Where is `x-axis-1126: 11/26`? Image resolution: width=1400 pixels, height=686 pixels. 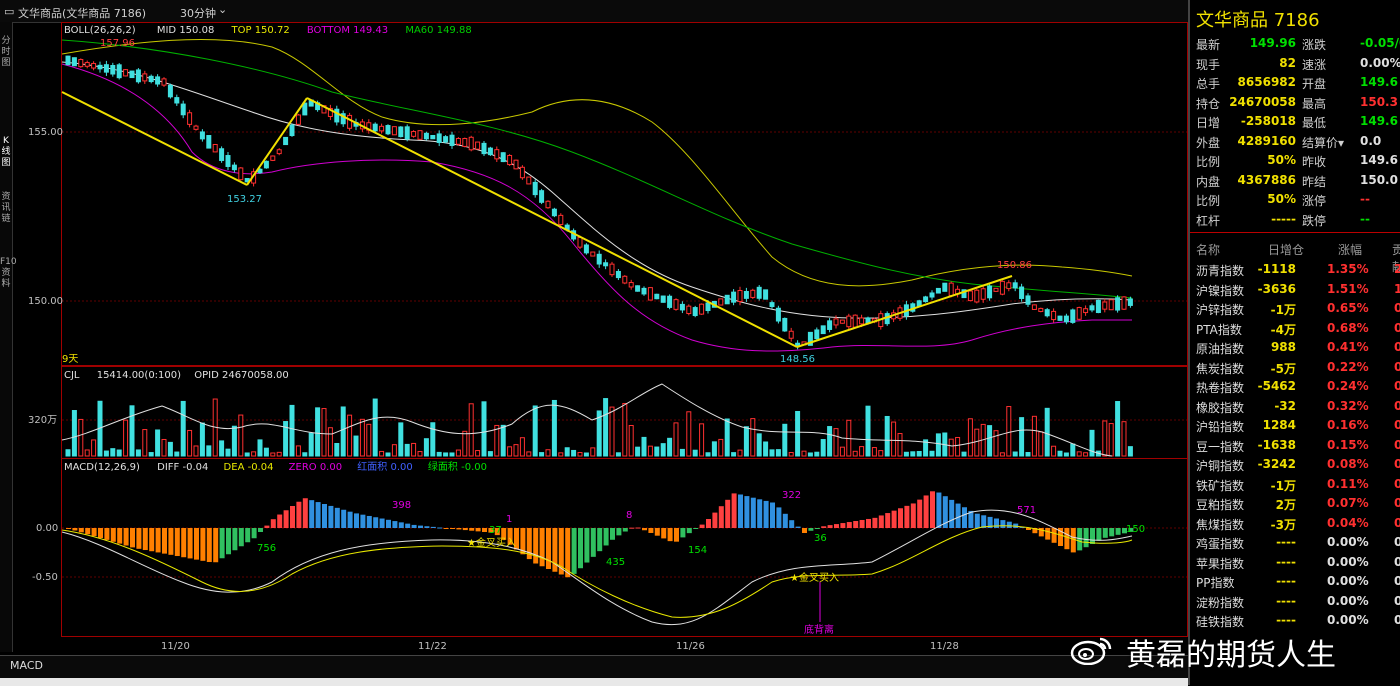 x-axis-1126: 11/26 is located at coordinates (690, 646).